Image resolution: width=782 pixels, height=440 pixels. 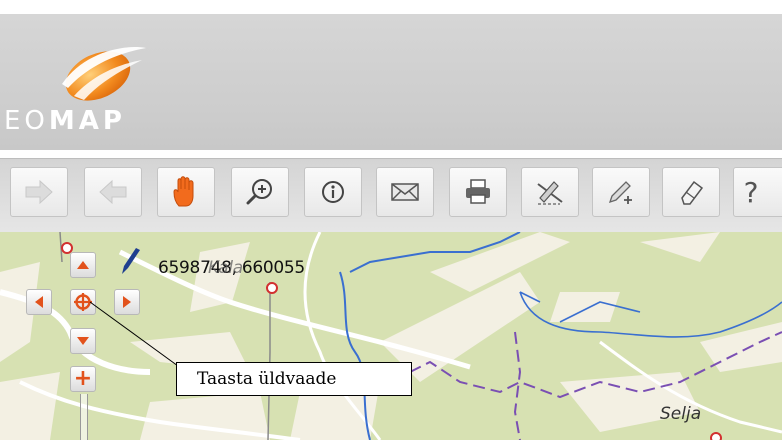 I want to click on print-button, so click(x=478, y=192).